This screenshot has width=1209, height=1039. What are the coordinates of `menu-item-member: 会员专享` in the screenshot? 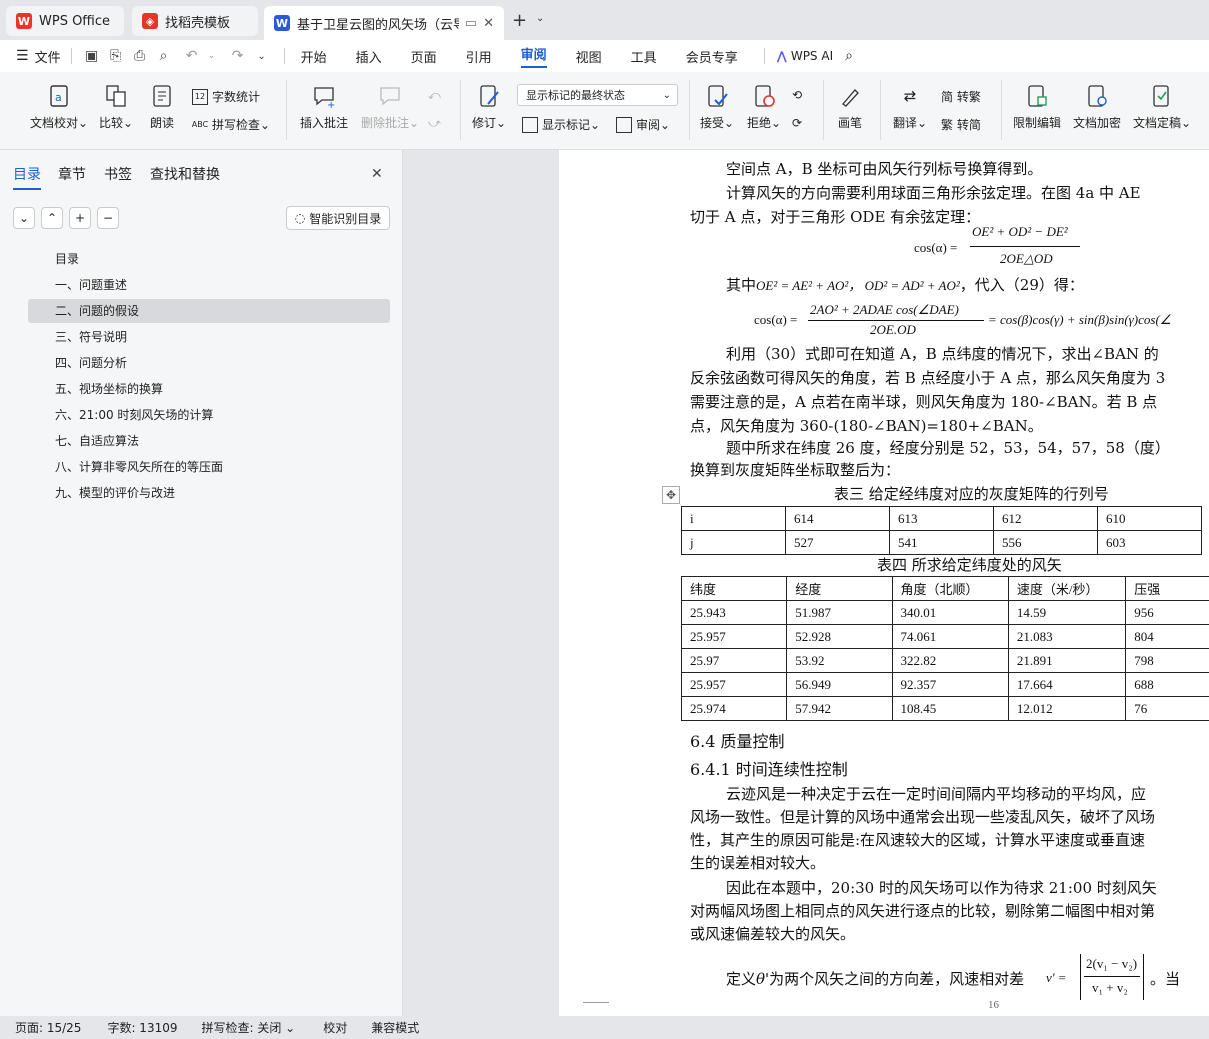 It's located at (712, 56).